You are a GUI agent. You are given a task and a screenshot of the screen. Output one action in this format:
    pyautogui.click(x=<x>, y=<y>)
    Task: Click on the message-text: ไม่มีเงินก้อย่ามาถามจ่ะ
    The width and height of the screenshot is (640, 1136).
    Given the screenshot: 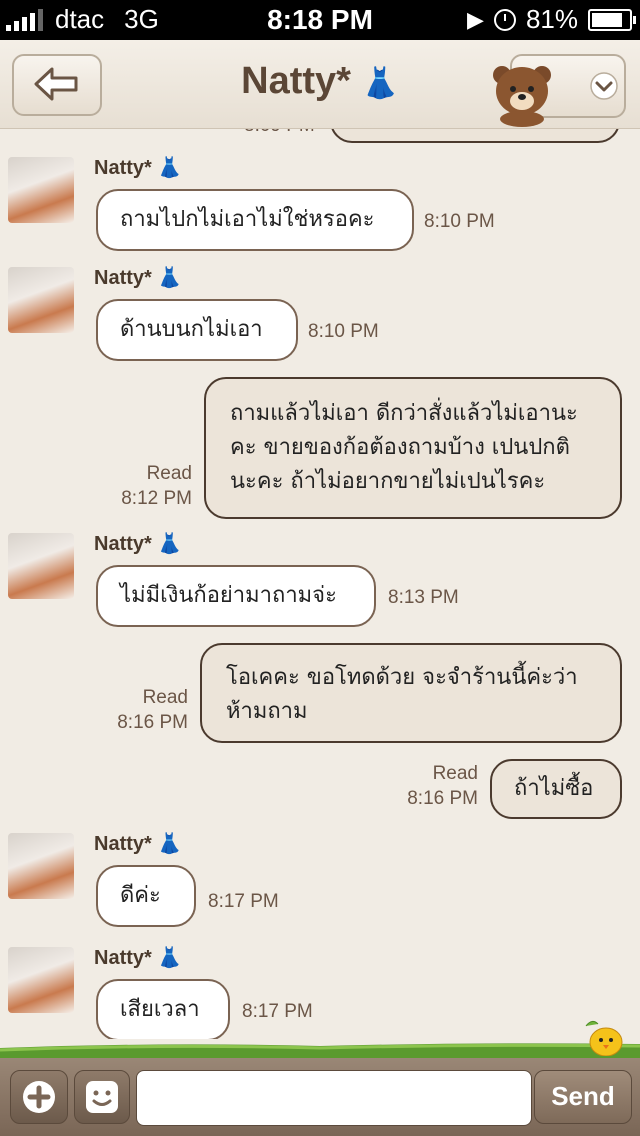 What is the action you would take?
    pyautogui.click(x=228, y=595)
    